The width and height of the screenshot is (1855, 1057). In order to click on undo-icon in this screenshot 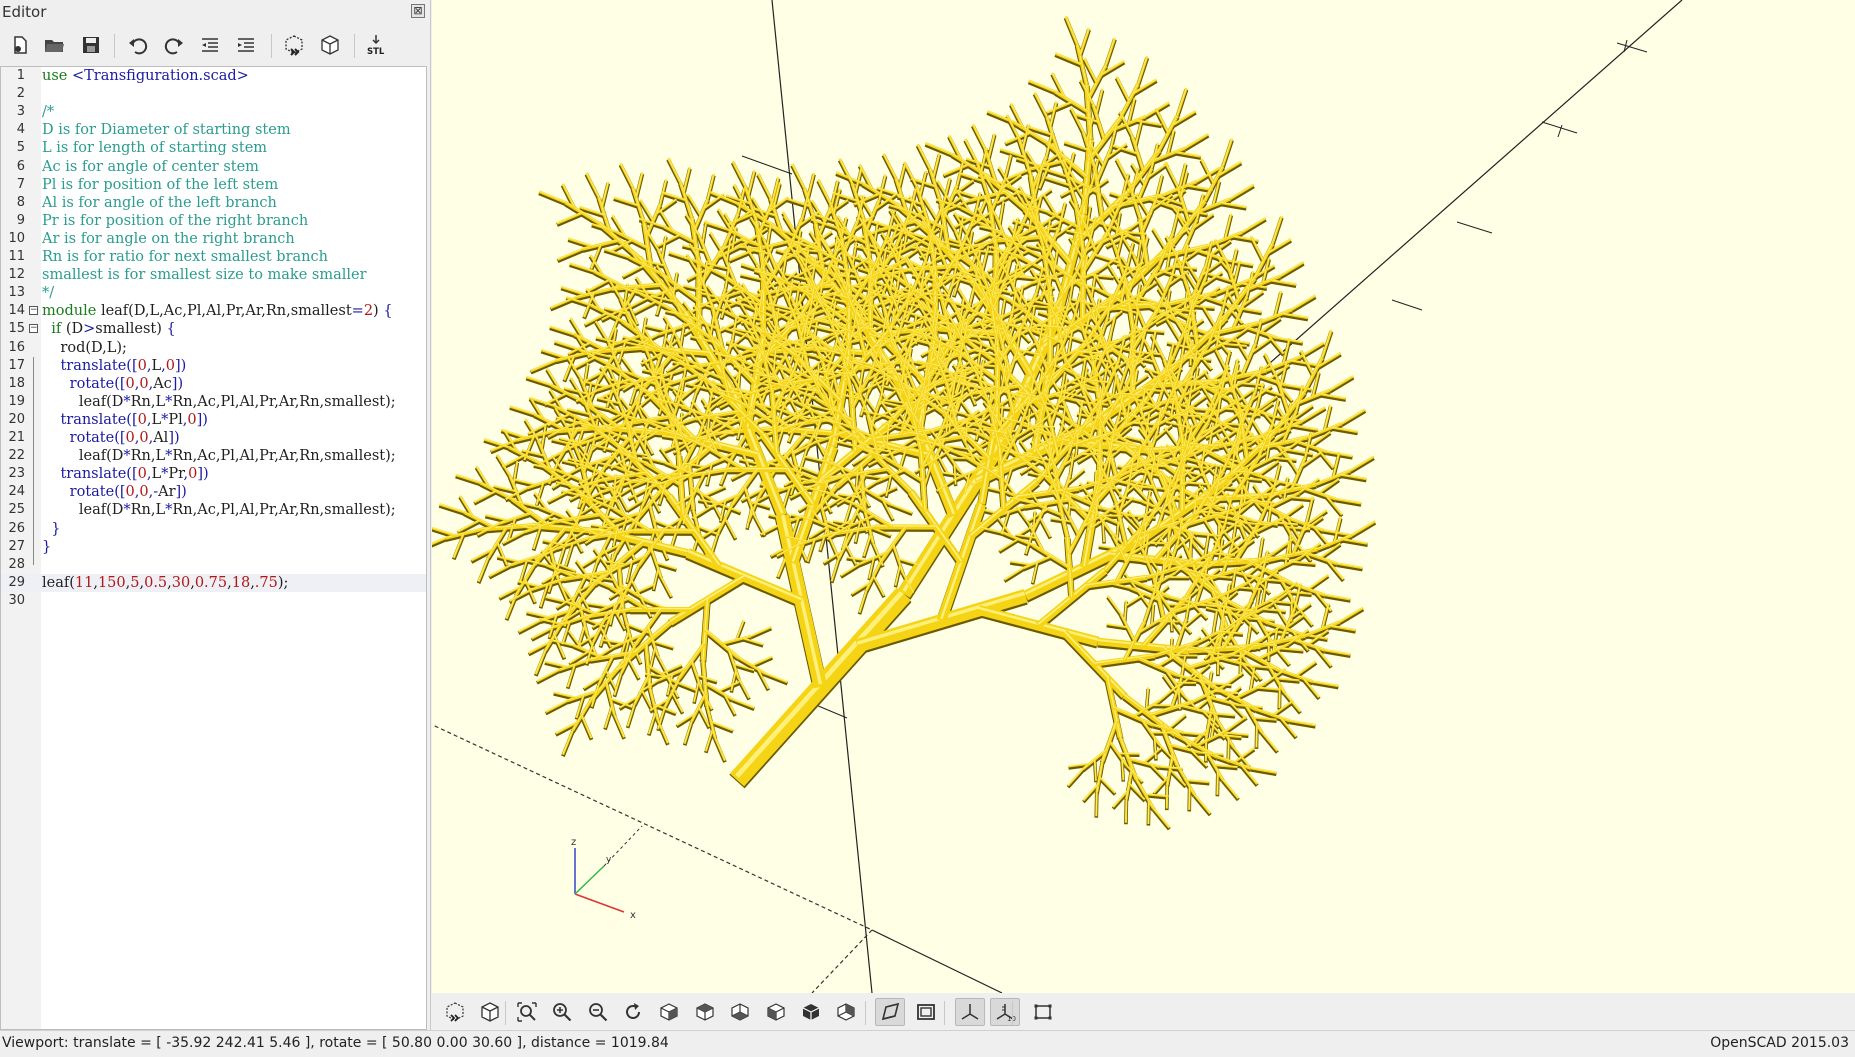, I will do `click(138, 45)`.